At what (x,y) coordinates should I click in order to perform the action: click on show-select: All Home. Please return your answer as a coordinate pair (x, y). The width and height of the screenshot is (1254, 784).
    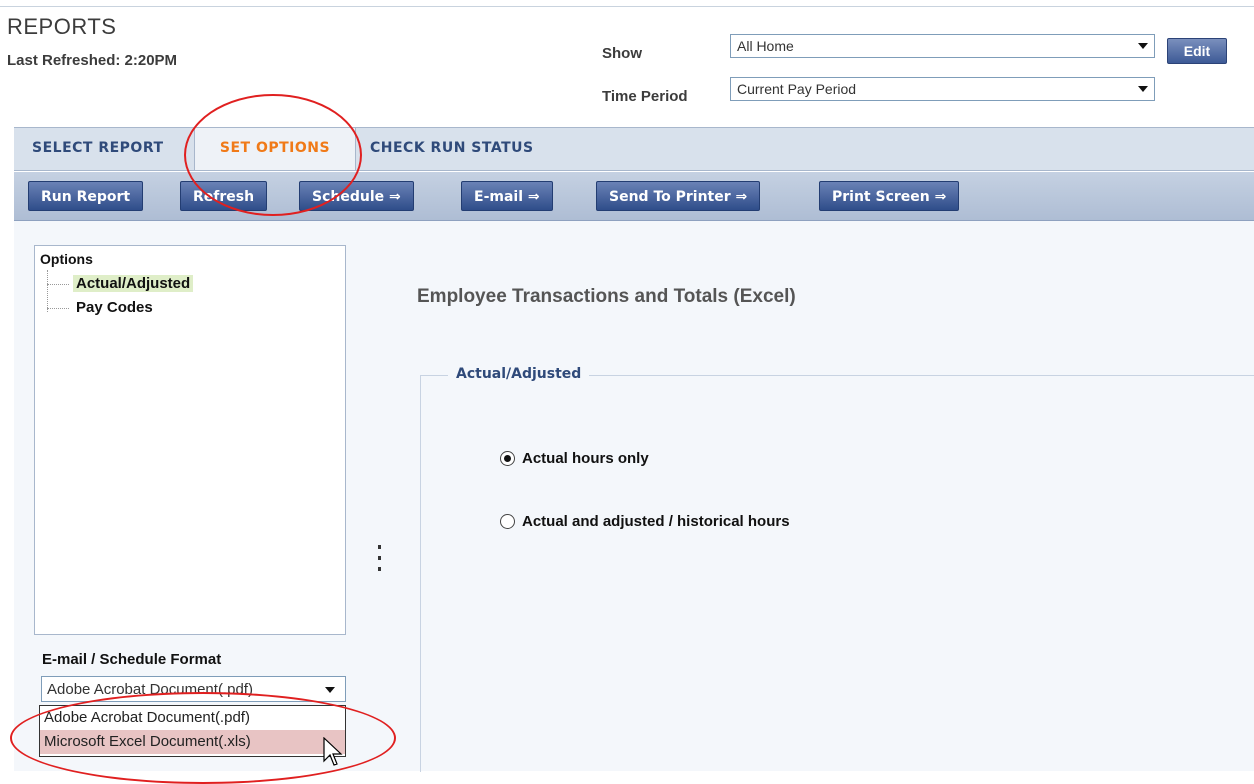
    Looking at the image, I should click on (942, 46).